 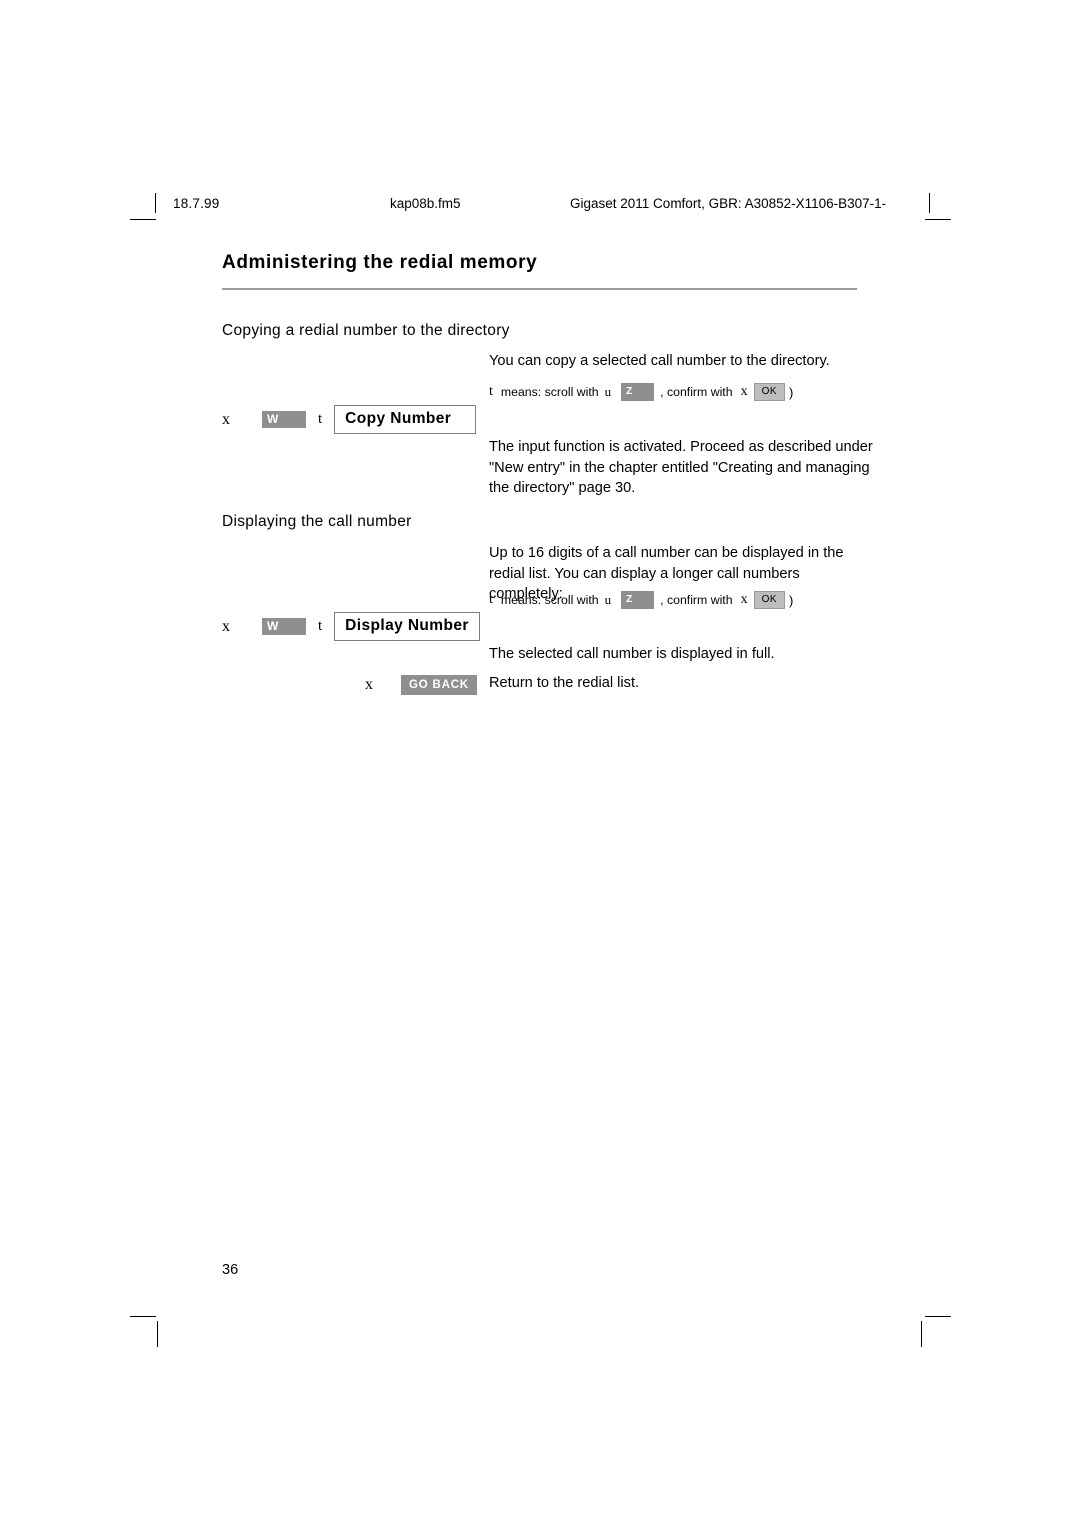 I want to click on crop-mark-top-left, so click(x=143, y=219).